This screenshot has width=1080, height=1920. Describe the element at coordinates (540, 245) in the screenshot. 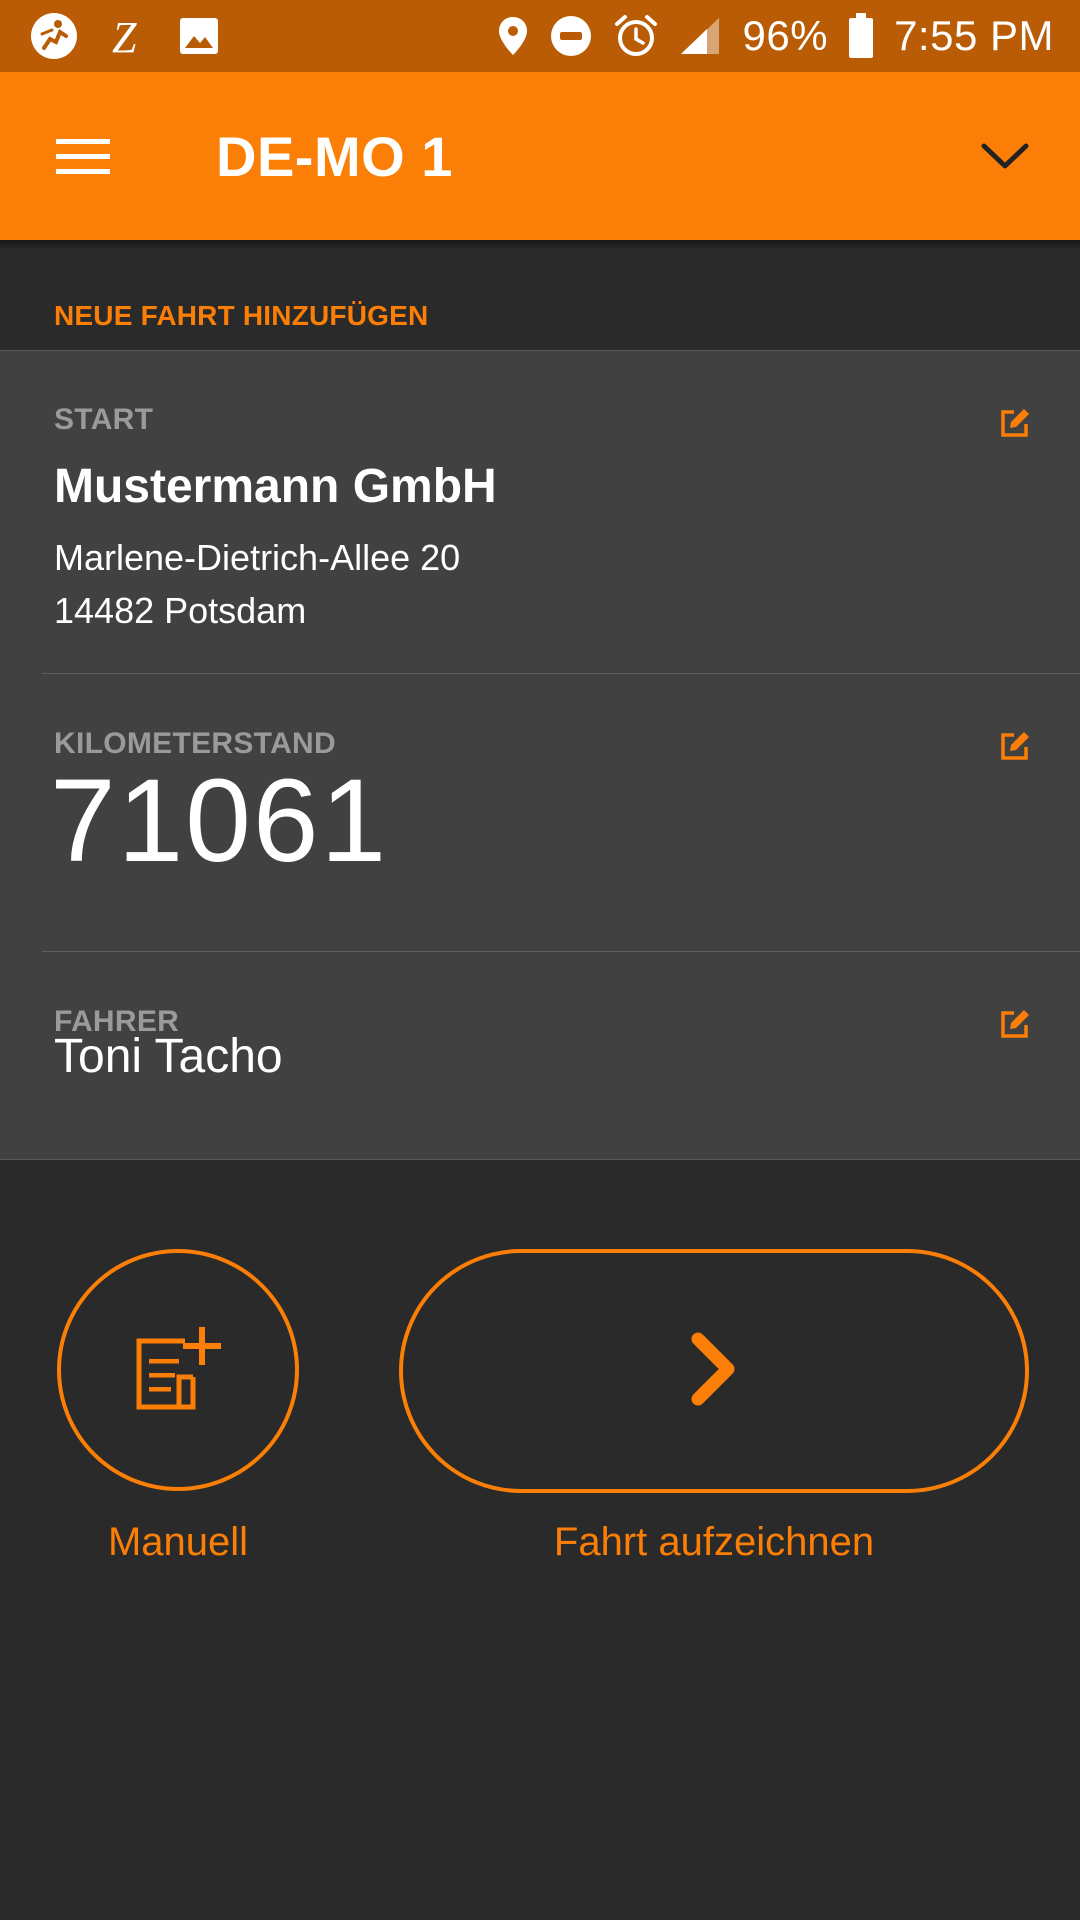

I see `app-bar-shadow` at that location.